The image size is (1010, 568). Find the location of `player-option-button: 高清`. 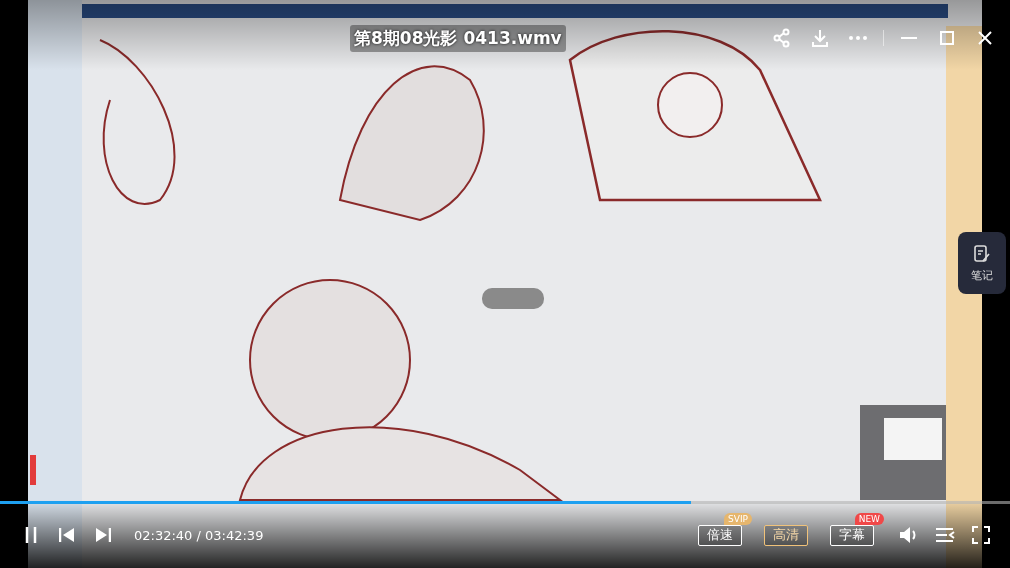

player-option-button: 高清 is located at coordinates (786, 535).